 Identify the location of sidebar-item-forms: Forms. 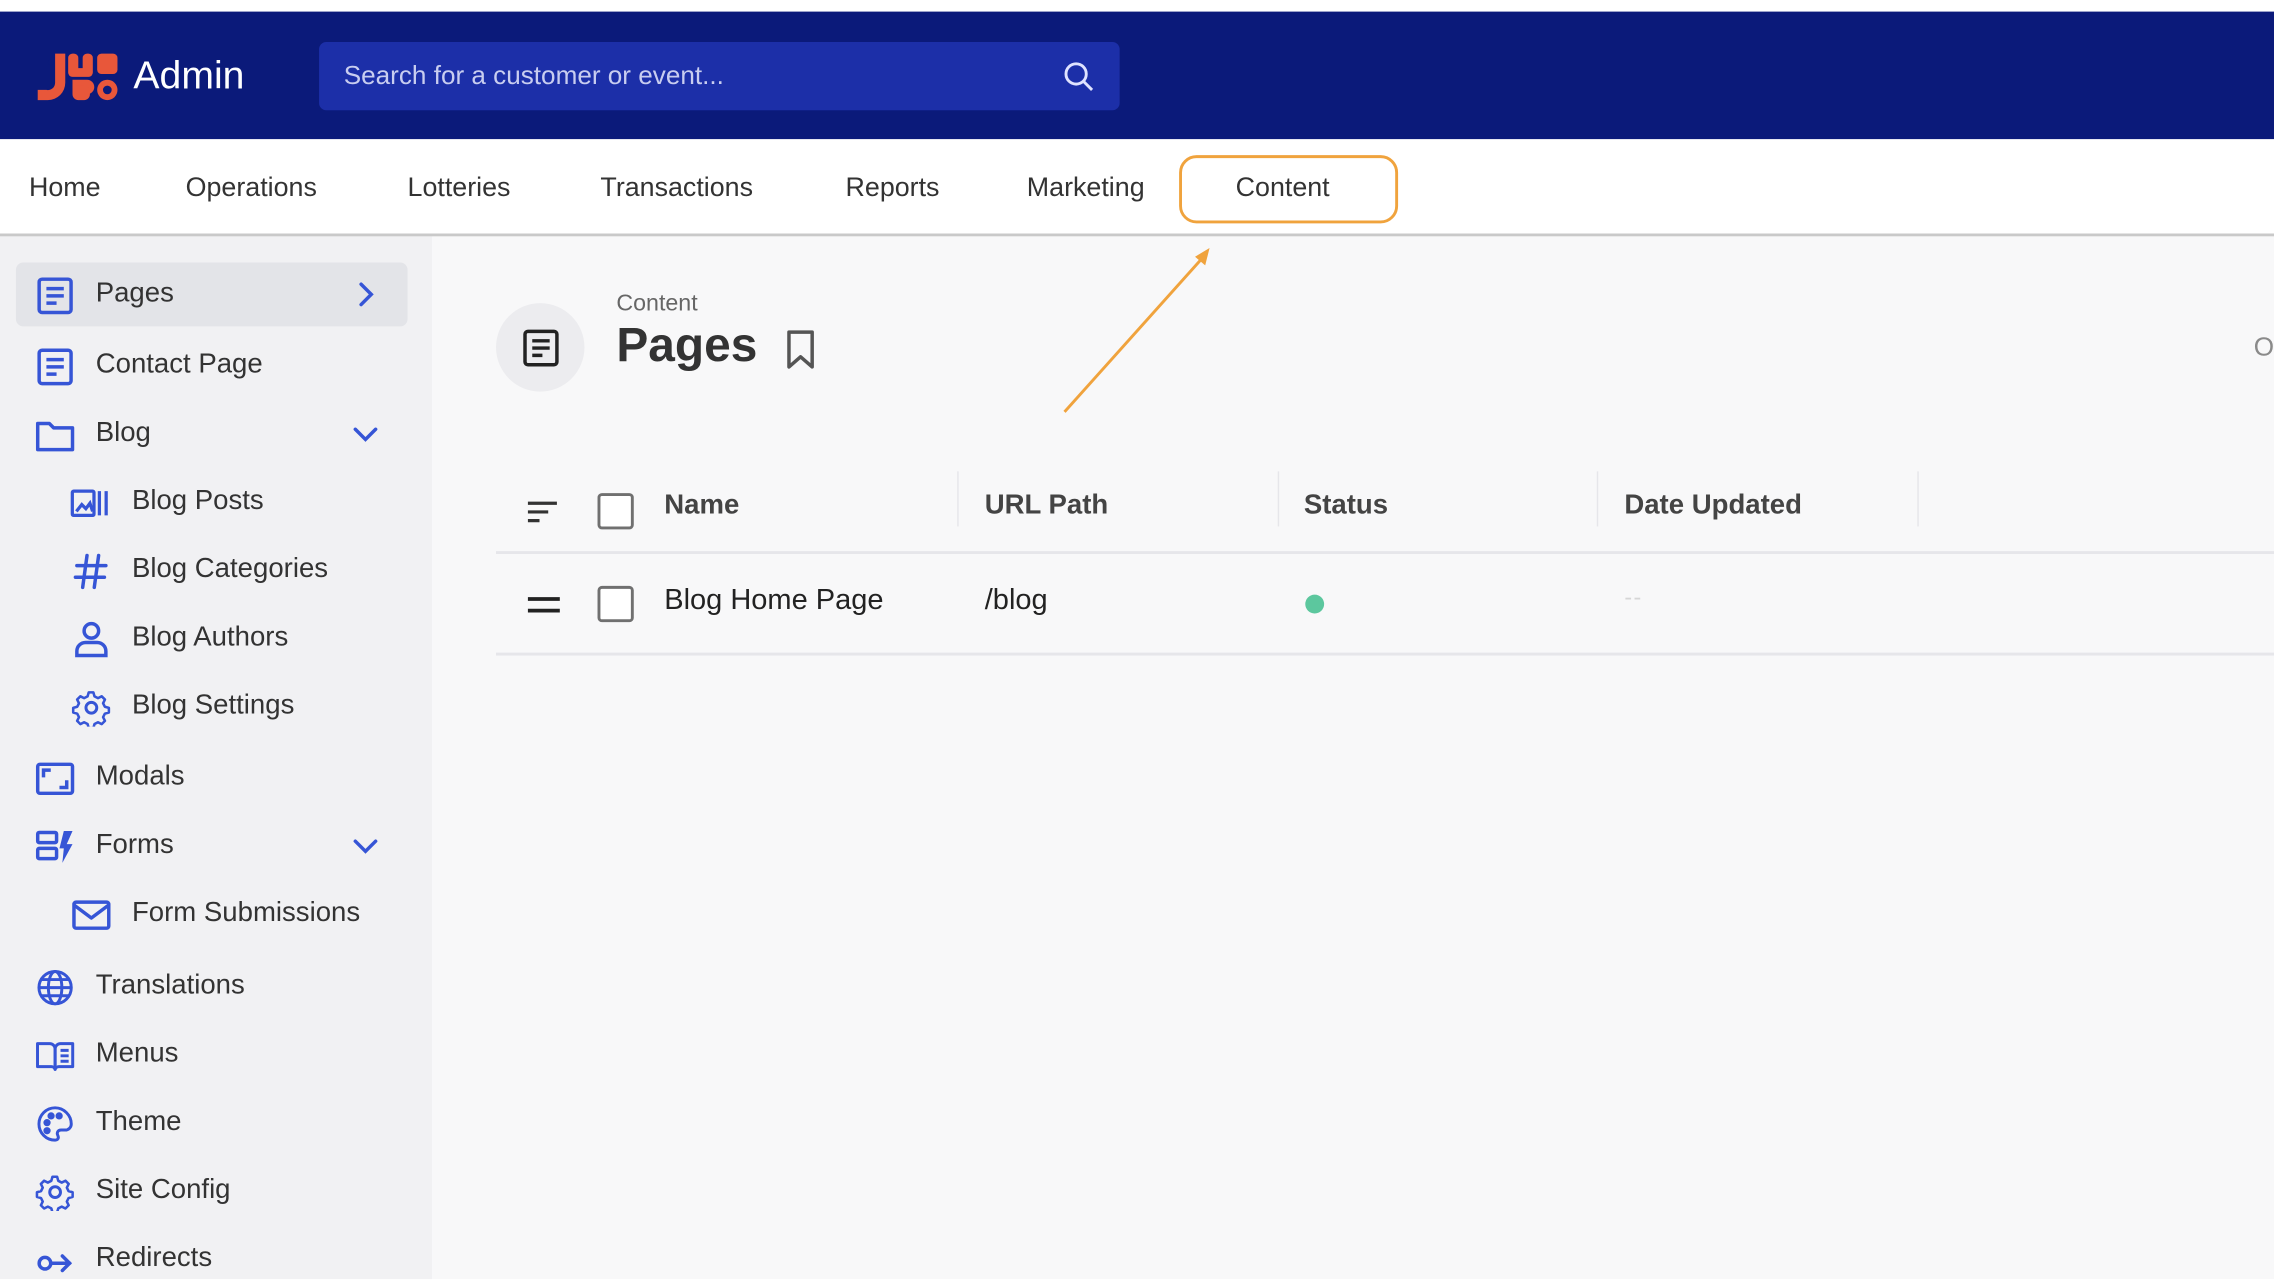
(212, 846).